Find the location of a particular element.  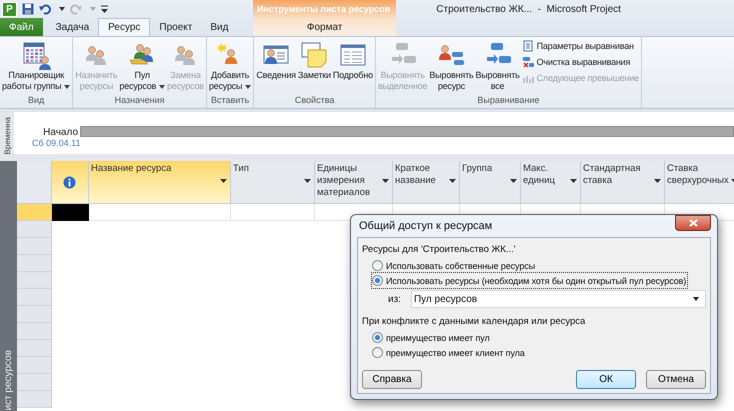

context-tab-title: Инструменты листа ресурсов is located at coordinates (324, 9).